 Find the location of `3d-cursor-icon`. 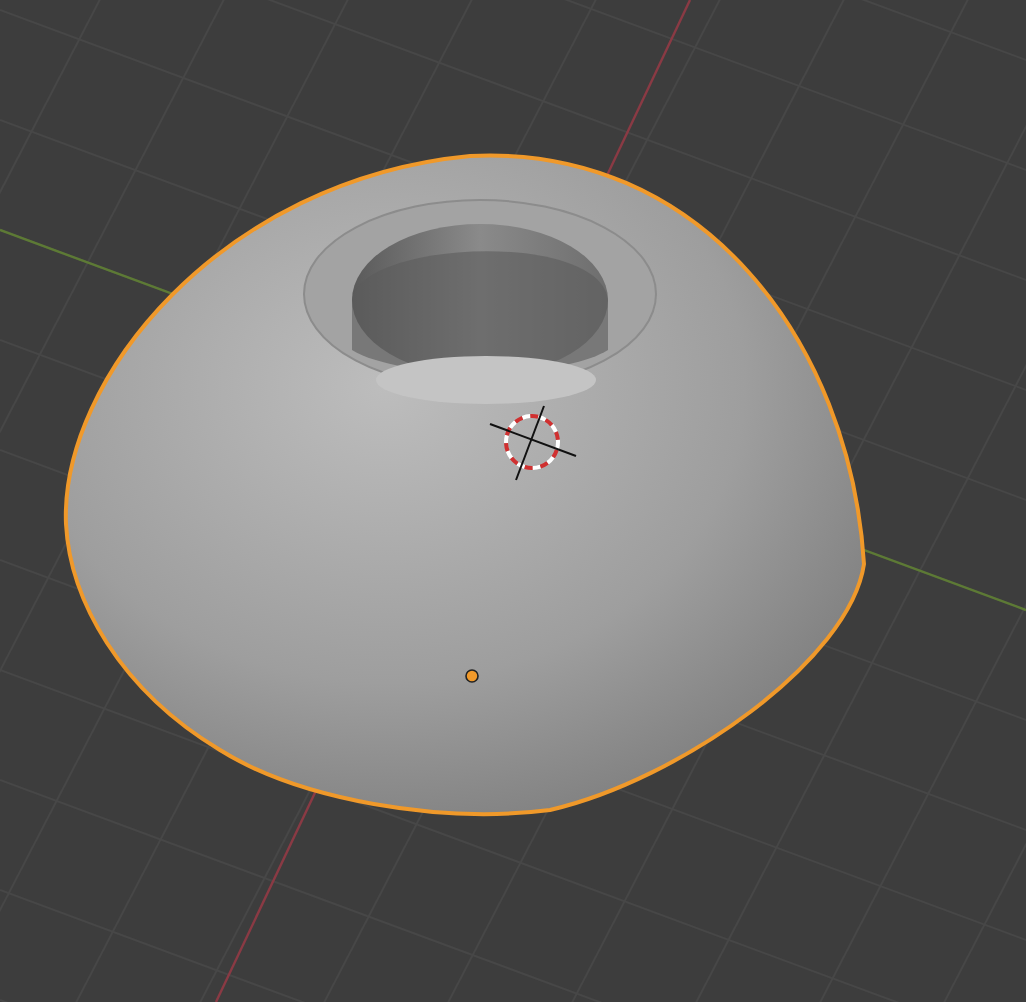

3d-cursor-icon is located at coordinates (533, 443).